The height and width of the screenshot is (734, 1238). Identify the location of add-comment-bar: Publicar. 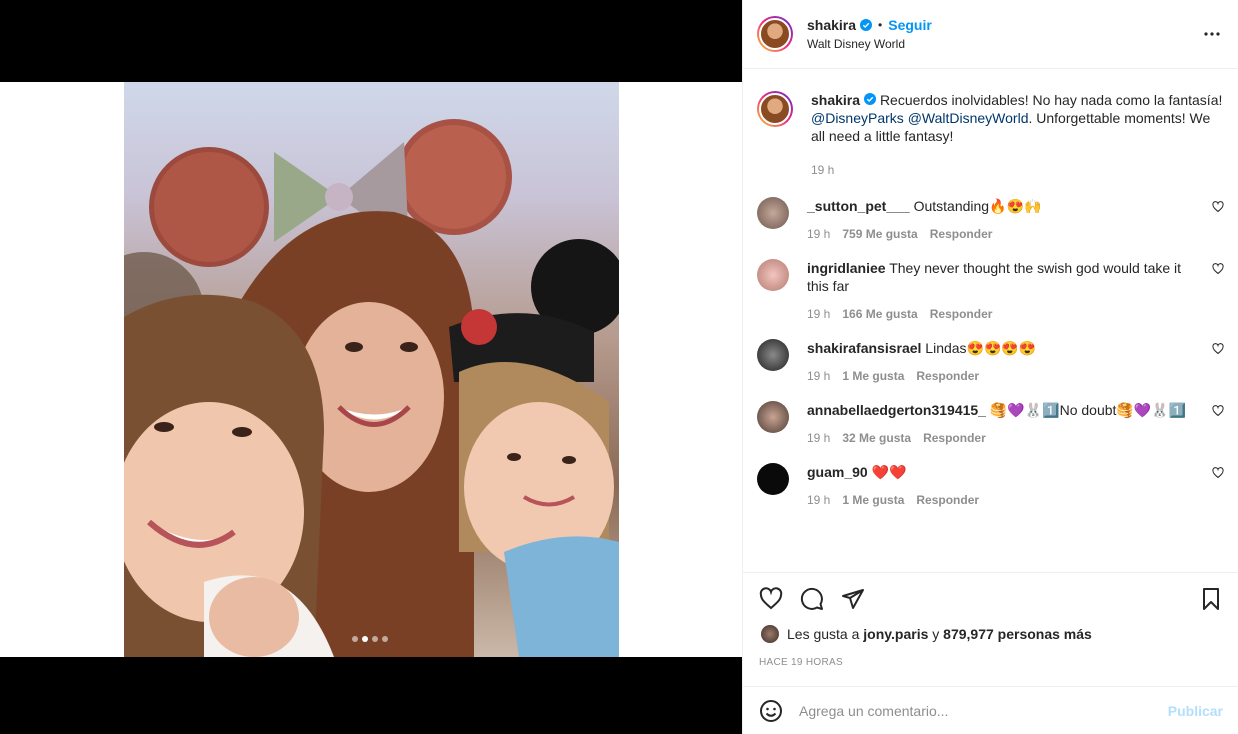
(990, 710).